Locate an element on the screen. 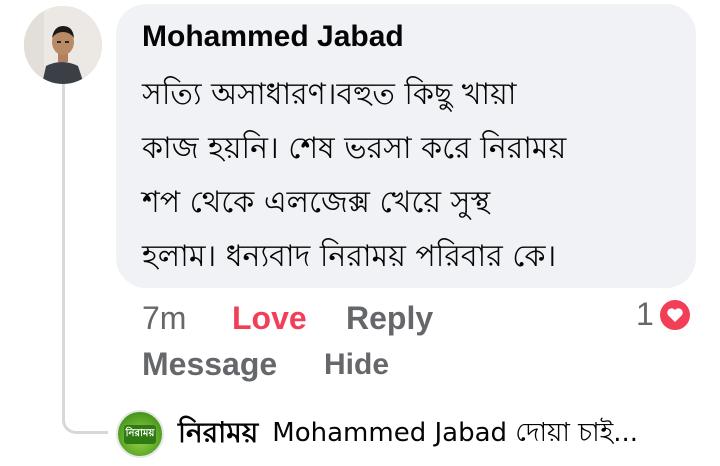  page-logo-text: নিরাময় is located at coordinates (140, 434).